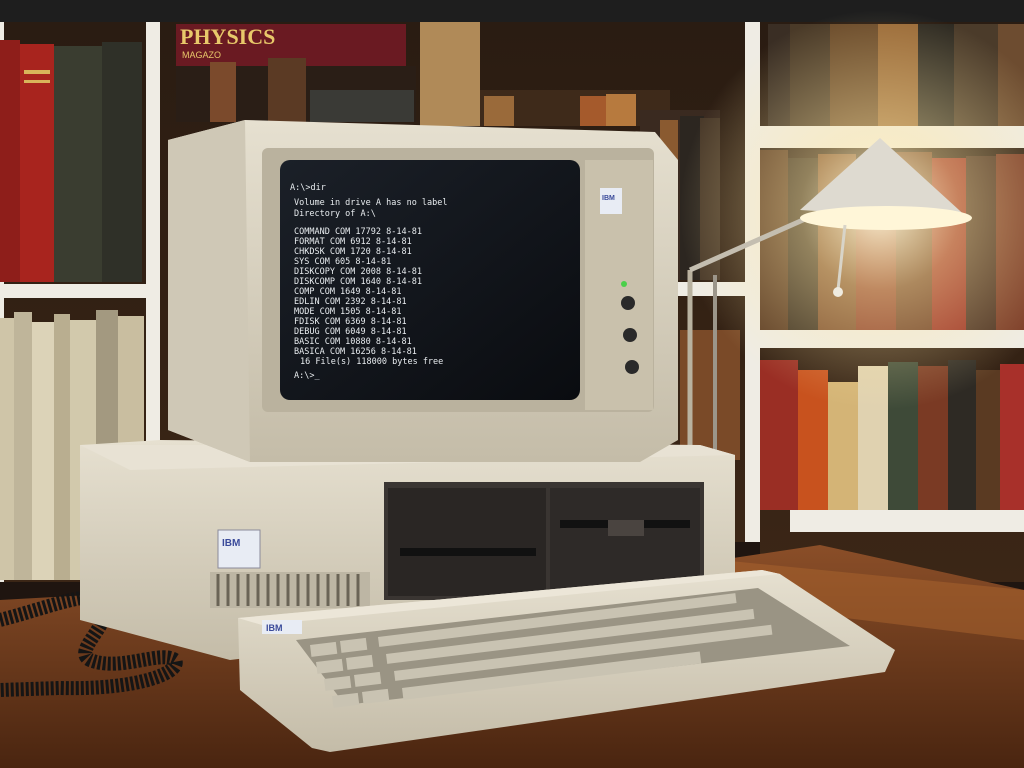 Image resolution: width=1024 pixels, height=768 pixels. Describe the element at coordinates (231, 543) in the screenshot. I see `system-unit-badge-text: IBM` at that location.